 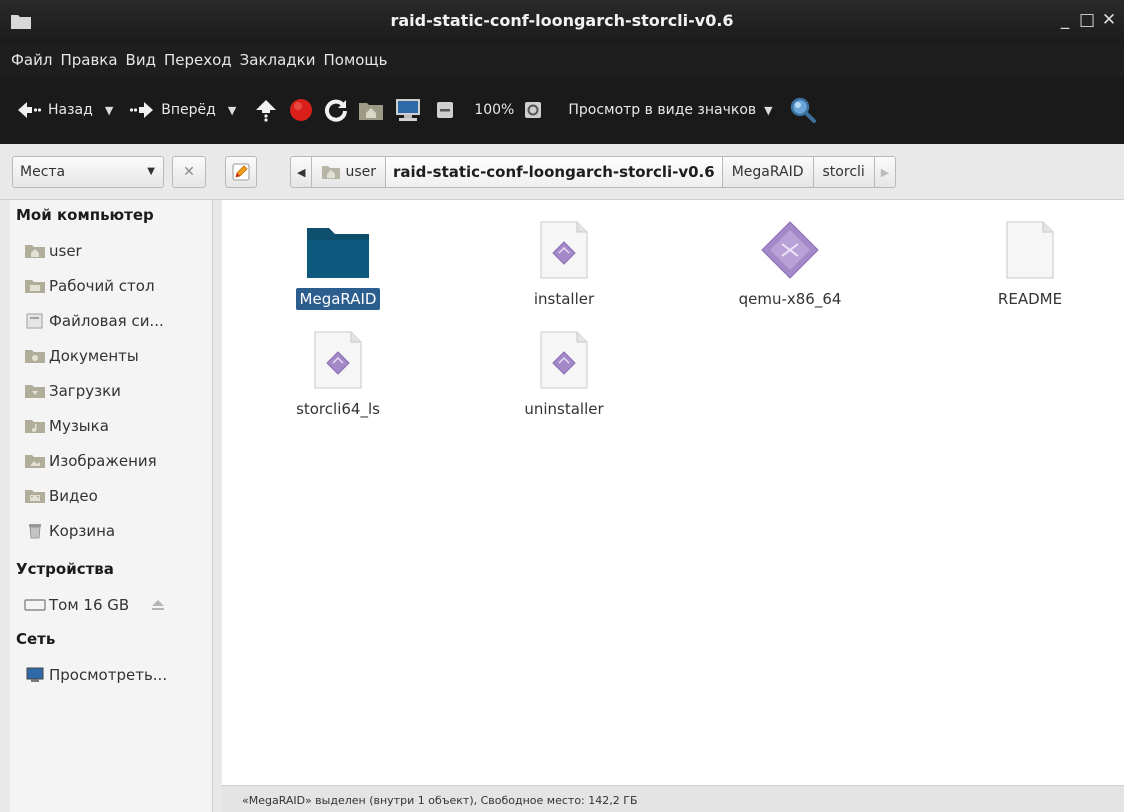 I want to click on sidebar-item-desktop: Рабочий стол, so click(x=89, y=286).